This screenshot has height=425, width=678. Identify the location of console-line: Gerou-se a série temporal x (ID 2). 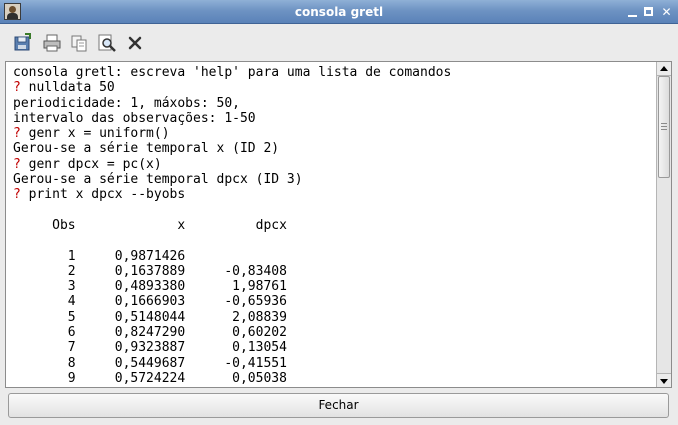
(333, 148).